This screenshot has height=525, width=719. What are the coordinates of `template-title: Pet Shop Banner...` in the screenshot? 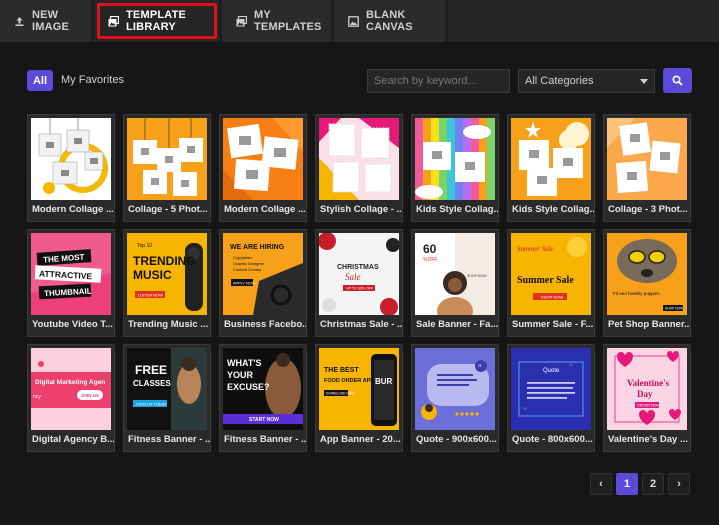 It's located at (649, 324).